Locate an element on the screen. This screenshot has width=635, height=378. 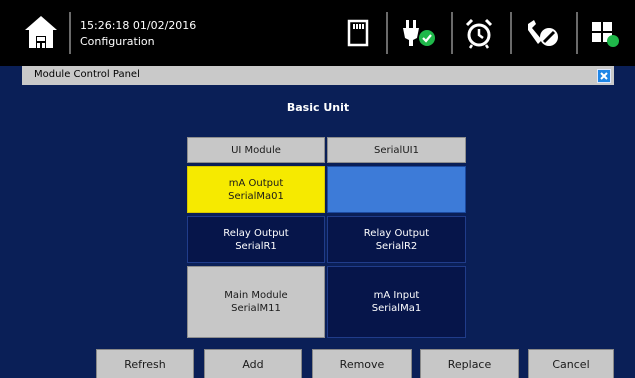
sd-card-button is located at coordinates (358, 33).